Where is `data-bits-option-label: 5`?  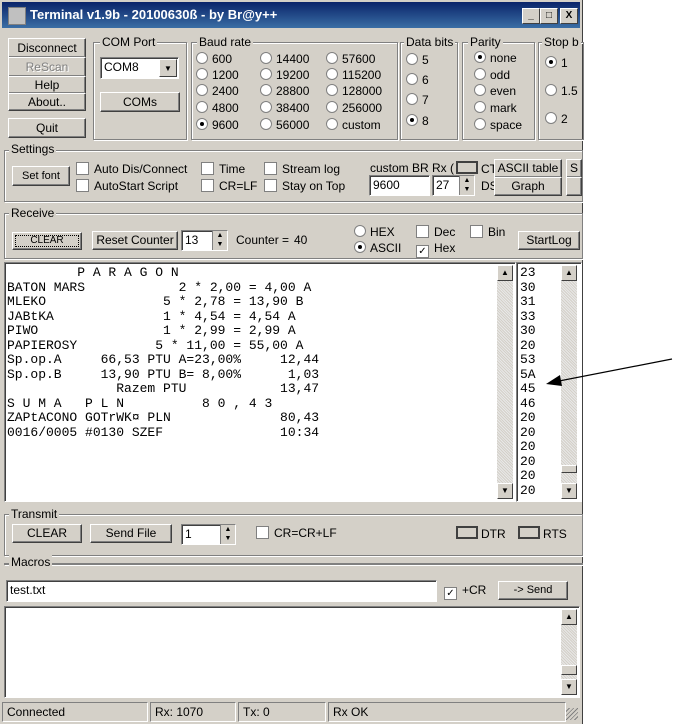
data-bits-option-label: 5 is located at coordinates (425, 60).